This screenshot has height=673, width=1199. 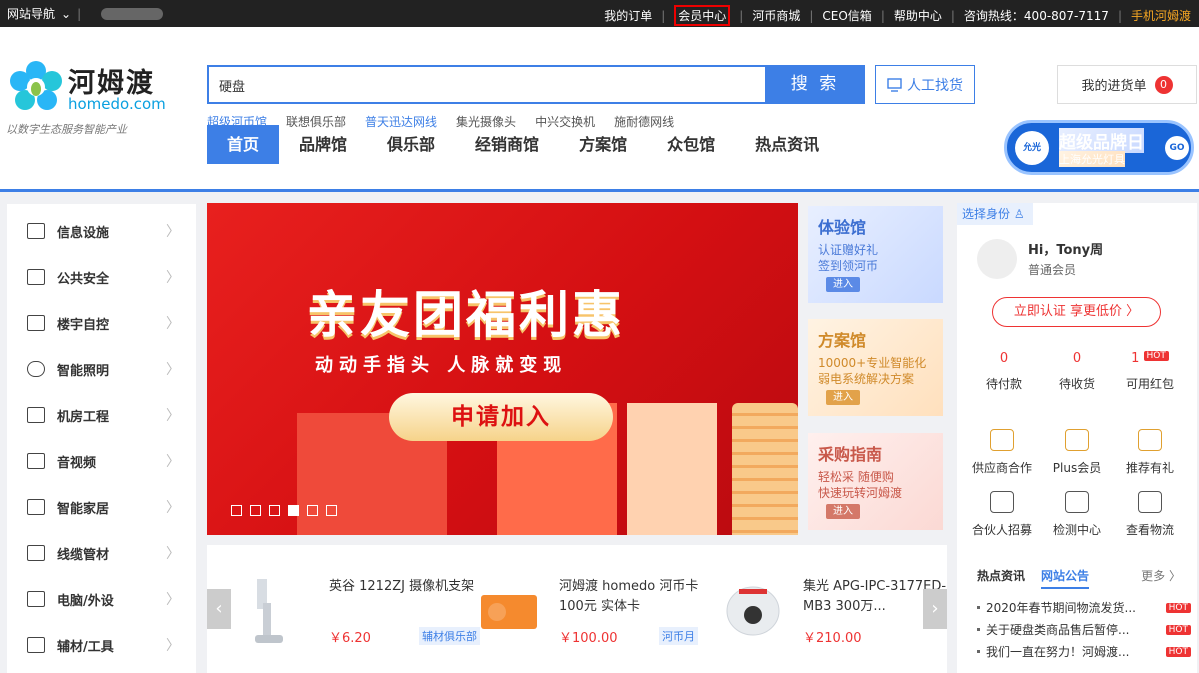 What do you see at coordinates (489, 85) in the screenshot?
I see `search-input` at bounding box center [489, 85].